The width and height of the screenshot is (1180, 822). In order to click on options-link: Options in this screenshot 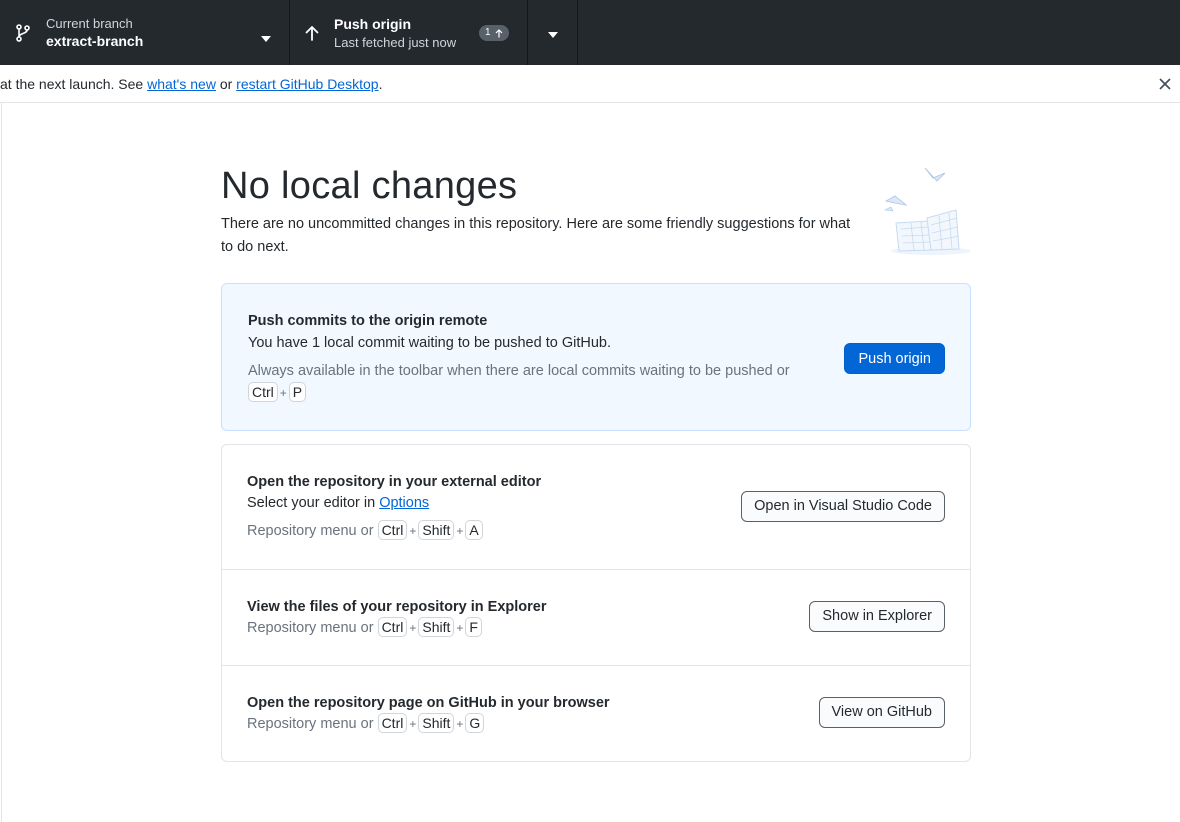, I will do `click(404, 503)`.